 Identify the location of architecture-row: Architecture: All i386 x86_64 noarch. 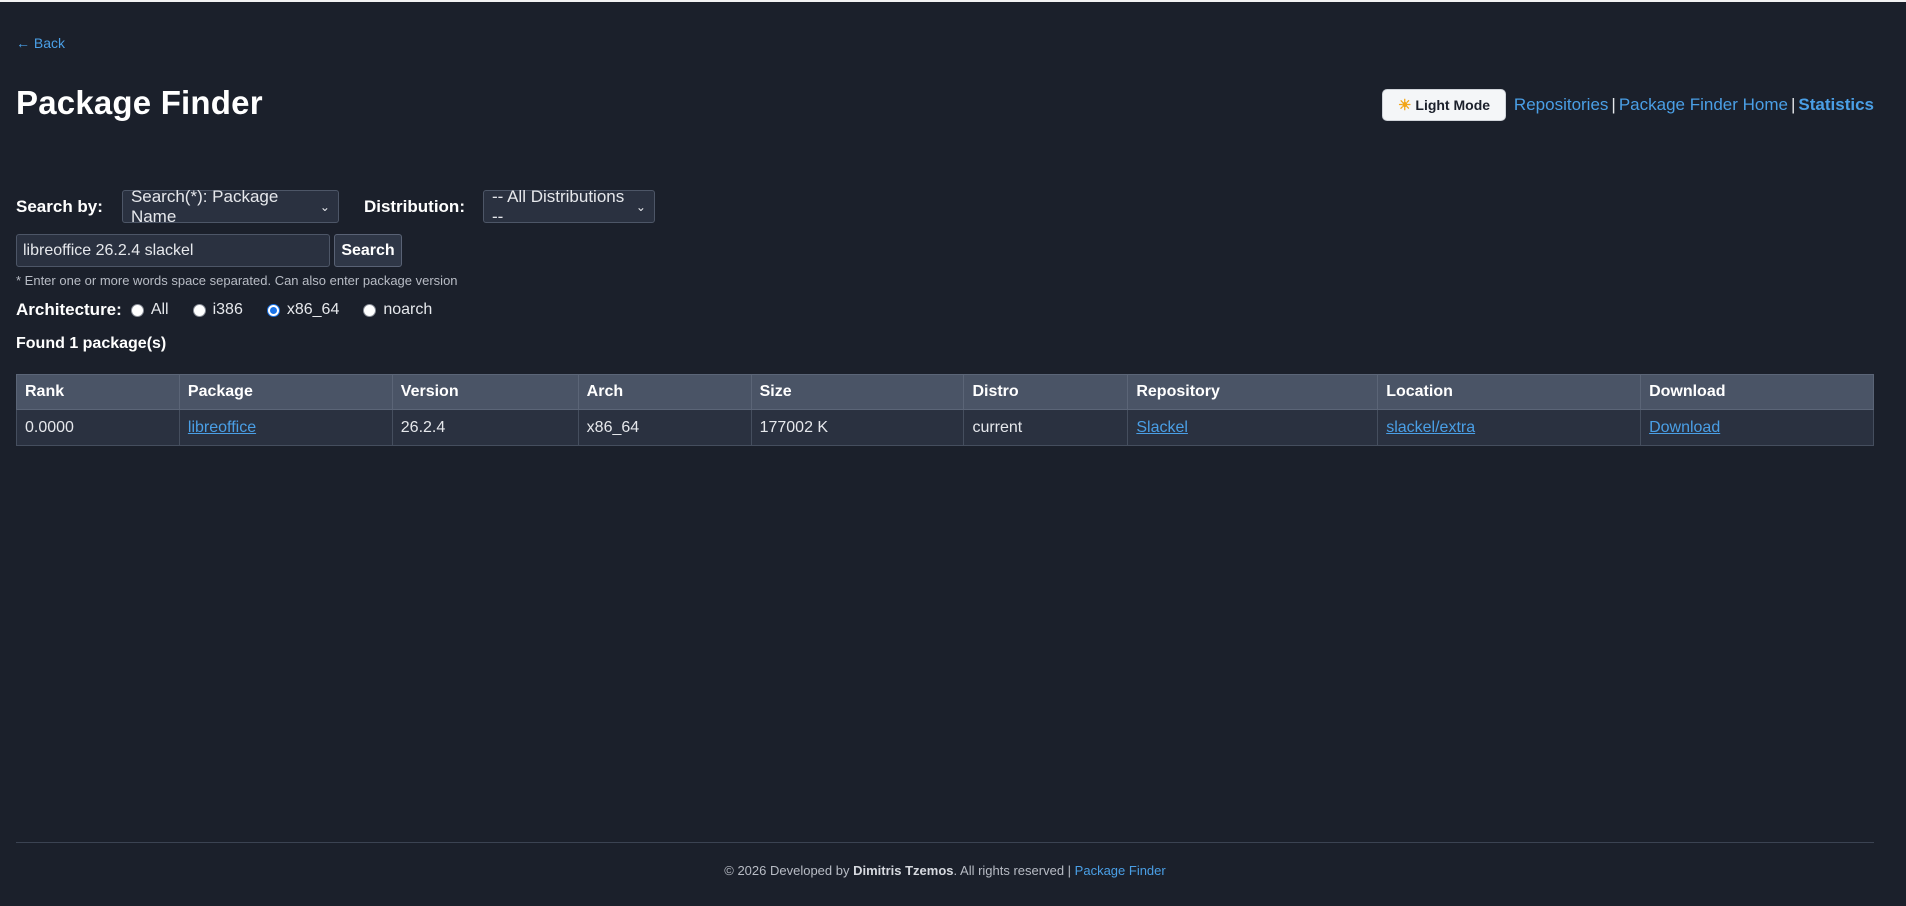
(236, 310).